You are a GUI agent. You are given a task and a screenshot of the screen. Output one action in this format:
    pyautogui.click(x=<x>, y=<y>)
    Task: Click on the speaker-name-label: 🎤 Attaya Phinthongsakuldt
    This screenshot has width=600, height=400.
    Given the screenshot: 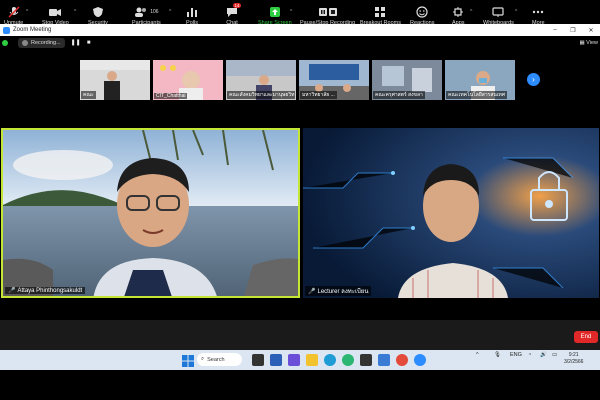 What is the action you would take?
    pyautogui.click(x=45, y=290)
    